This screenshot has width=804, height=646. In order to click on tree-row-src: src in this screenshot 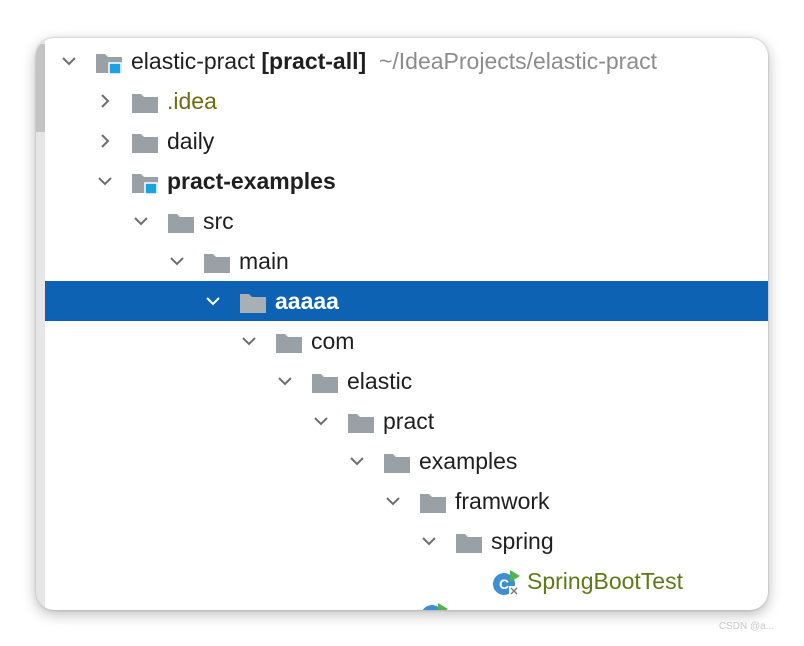, I will do `click(406, 221)`.